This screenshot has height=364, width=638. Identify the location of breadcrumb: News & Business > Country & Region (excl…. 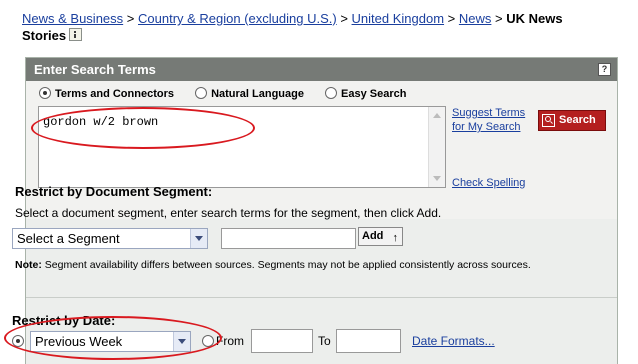
(322, 27).